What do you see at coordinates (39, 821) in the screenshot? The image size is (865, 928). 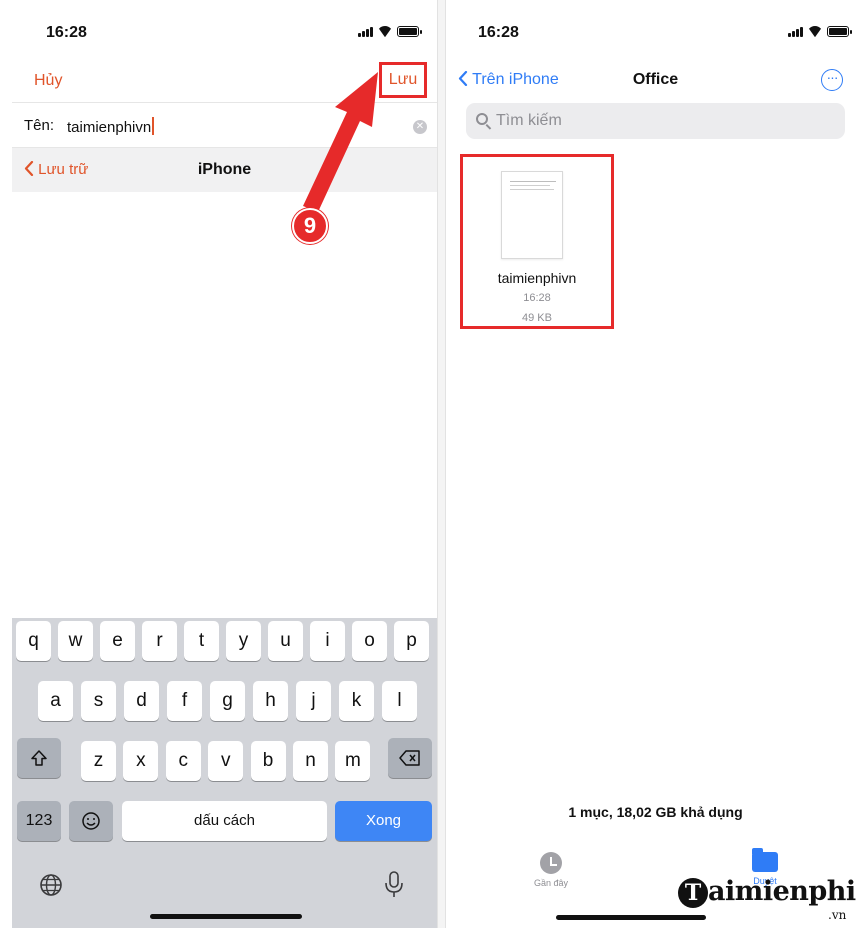 I see `numbers-key: 123` at bounding box center [39, 821].